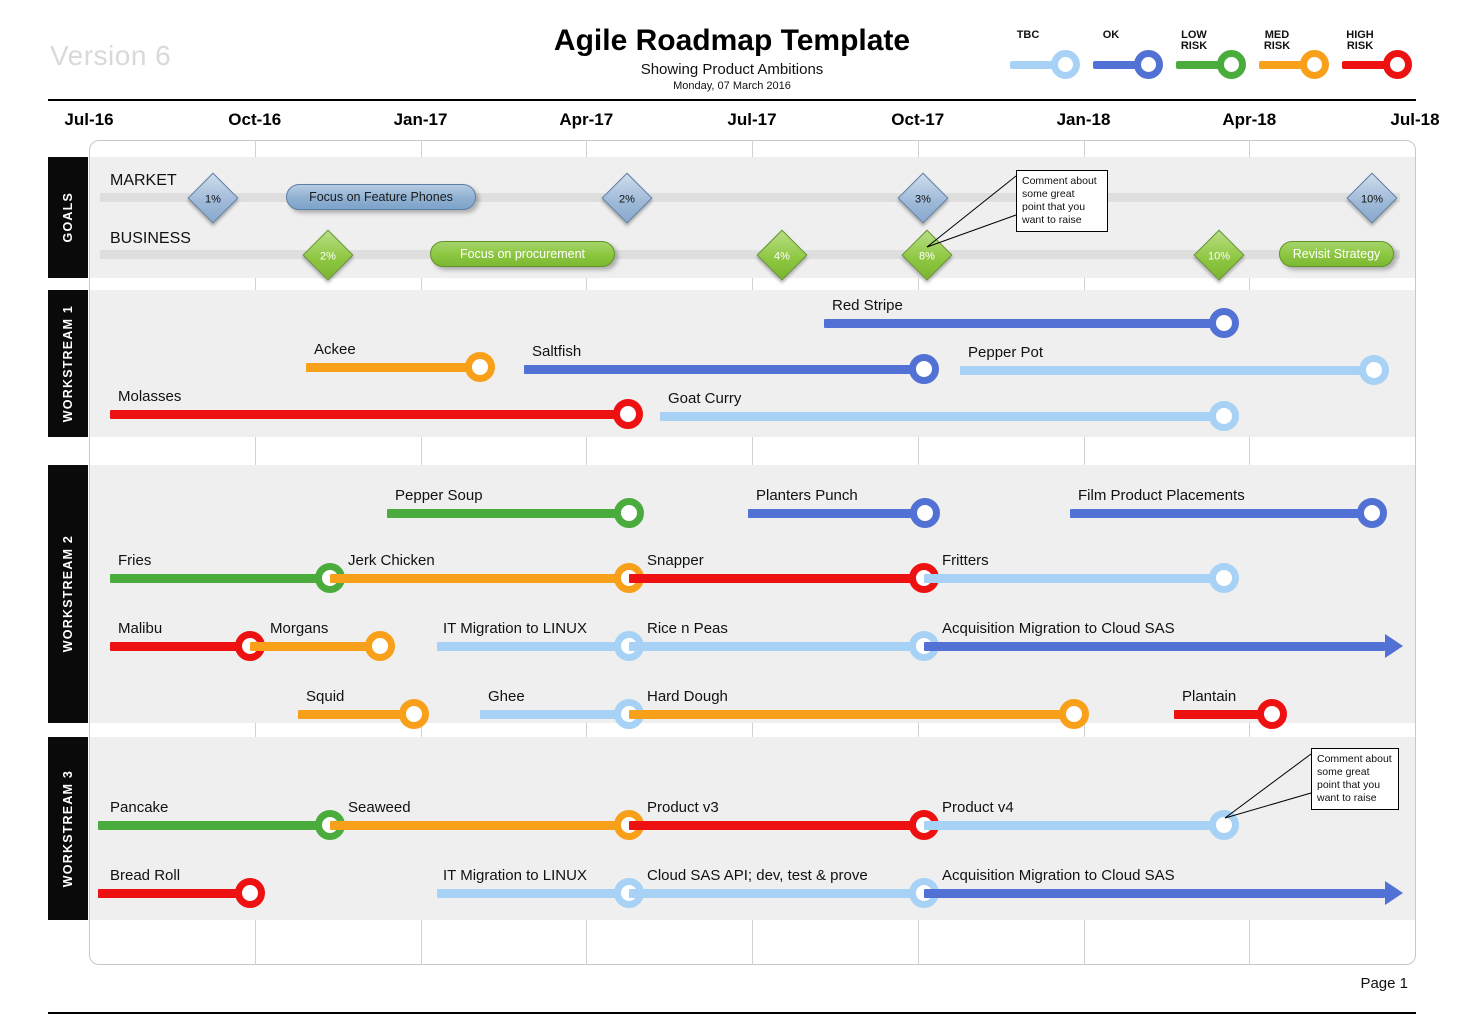 The height and width of the screenshot is (1026, 1464). I want to click on header-divider, so click(732, 100).